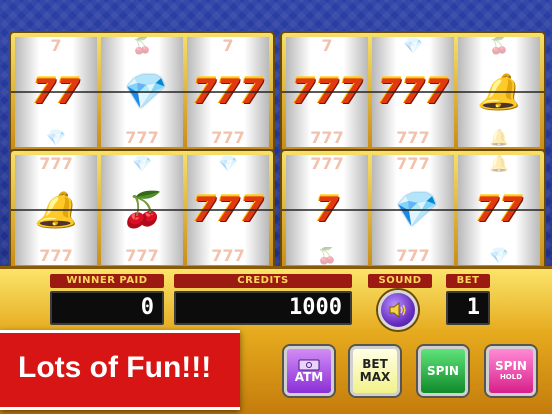 The width and height of the screenshot is (552, 414). What do you see at coordinates (263, 308) in the screenshot?
I see `credits-display: 1000` at bounding box center [263, 308].